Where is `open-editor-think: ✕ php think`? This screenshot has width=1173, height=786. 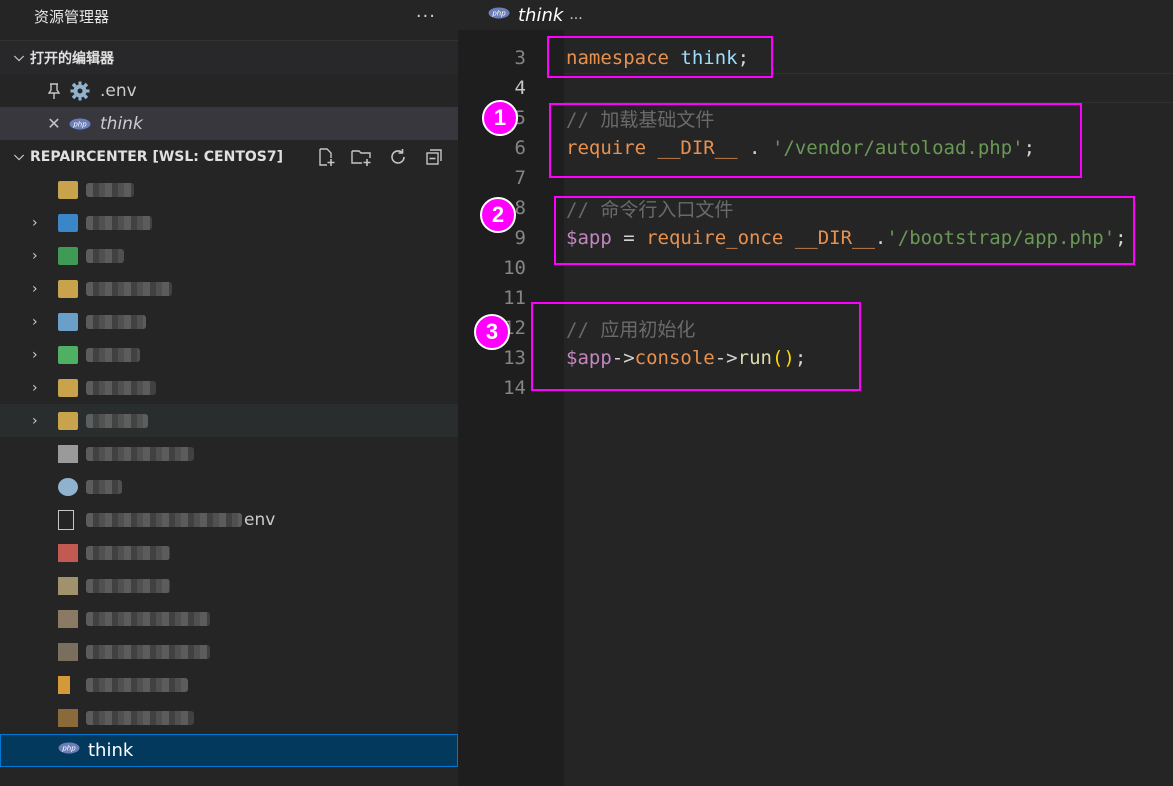 open-editor-think: ✕ php think is located at coordinates (229, 123).